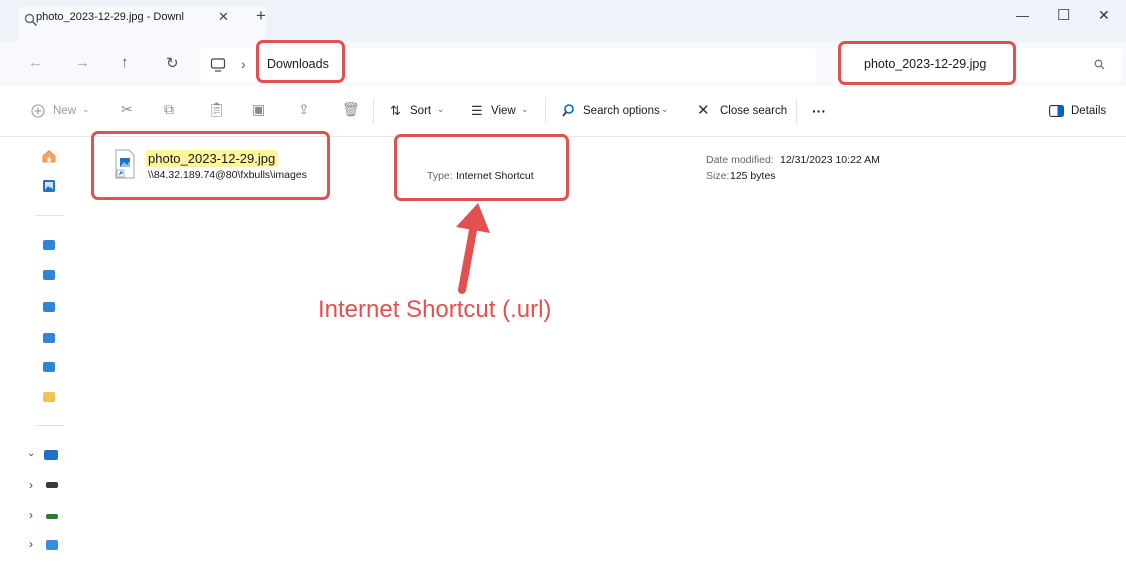  Describe the element at coordinates (568, 110) in the screenshot. I see `search-options-icon` at that location.